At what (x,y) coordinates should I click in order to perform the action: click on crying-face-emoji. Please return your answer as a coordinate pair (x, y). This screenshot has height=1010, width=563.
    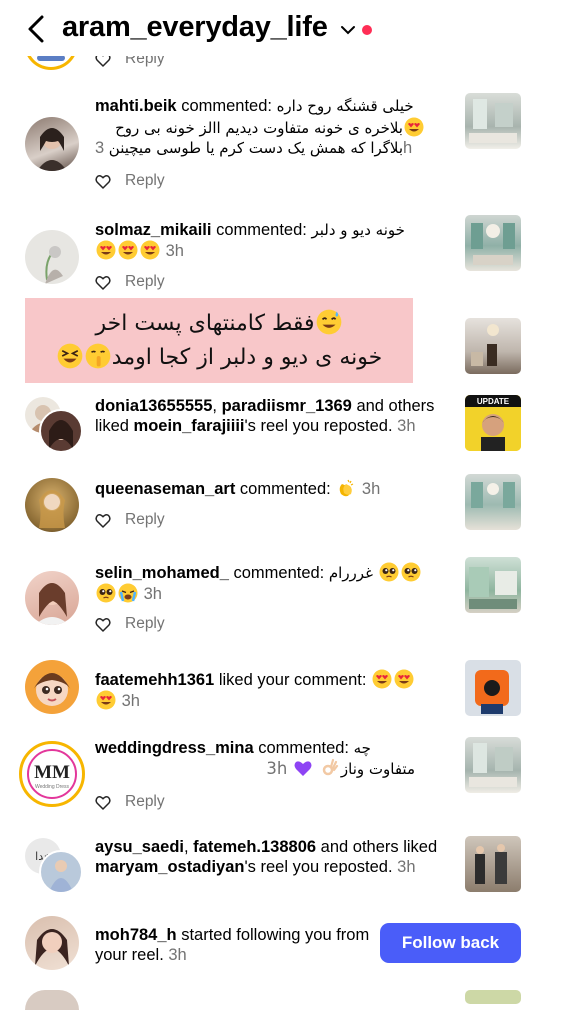
    Looking at the image, I should click on (128, 593).